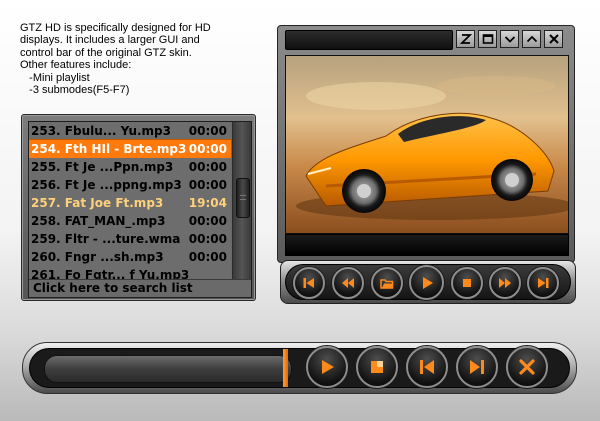 The height and width of the screenshot is (421, 600). I want to click on mini-control-bar, so click(428, 282).